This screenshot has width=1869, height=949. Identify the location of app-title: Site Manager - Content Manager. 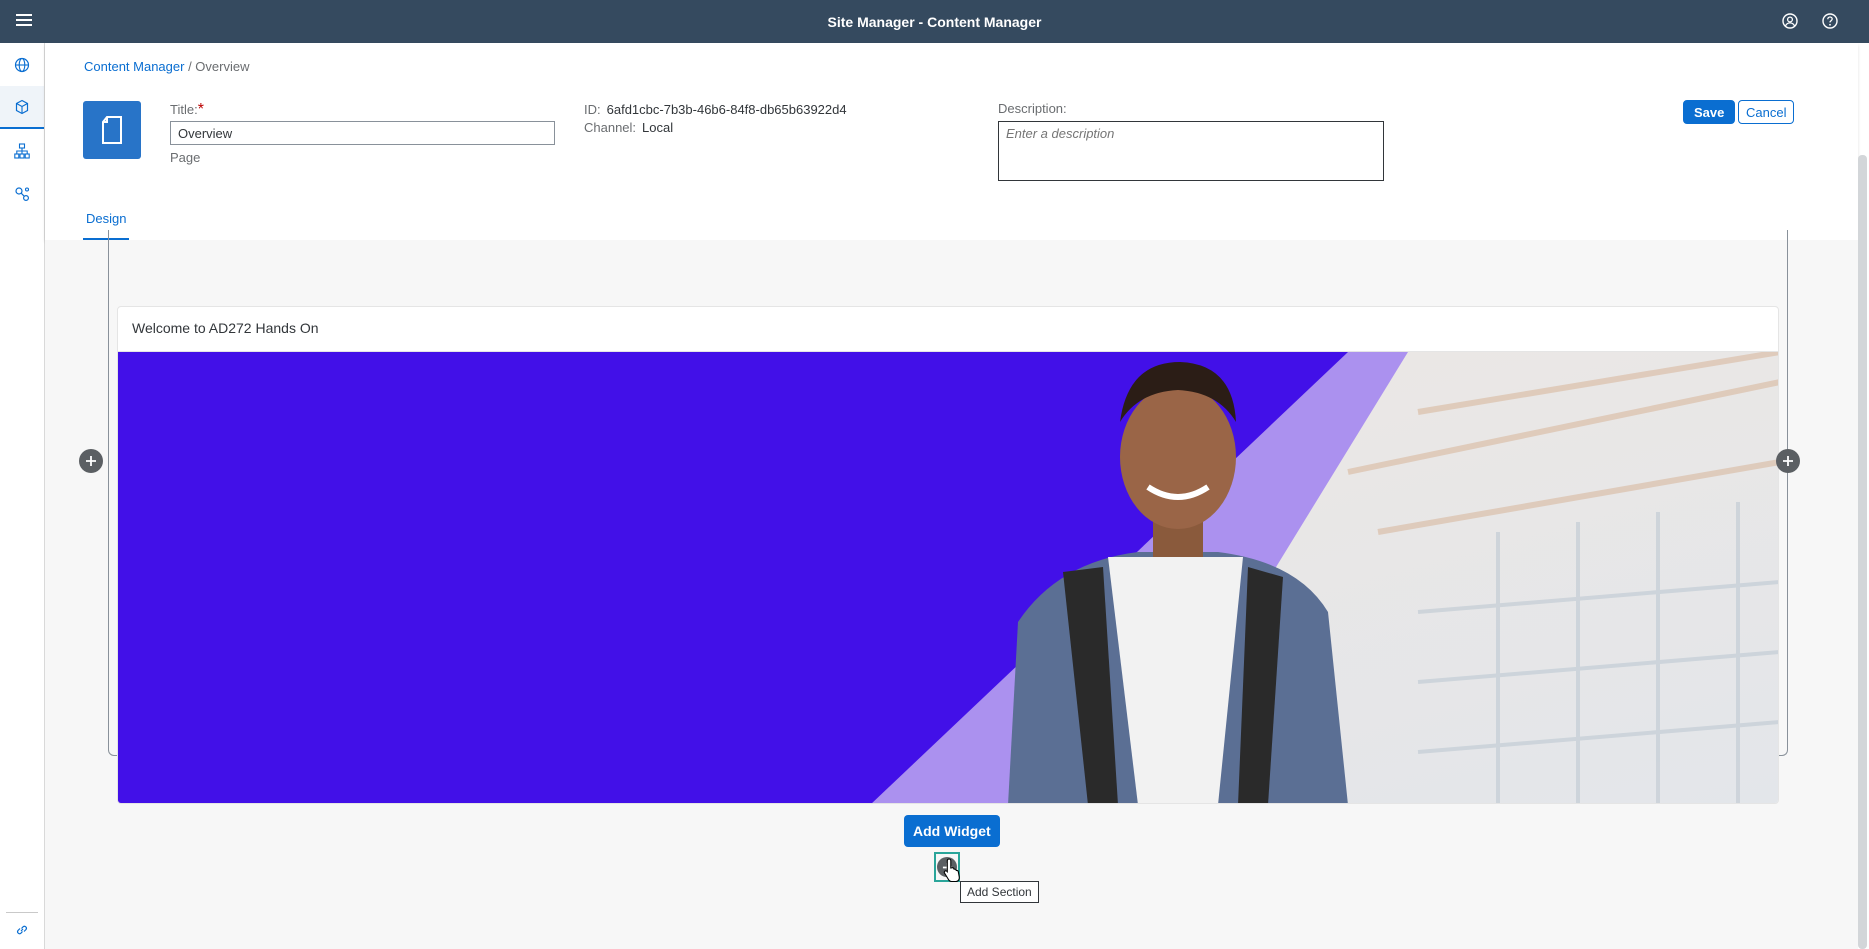
(934, 21).